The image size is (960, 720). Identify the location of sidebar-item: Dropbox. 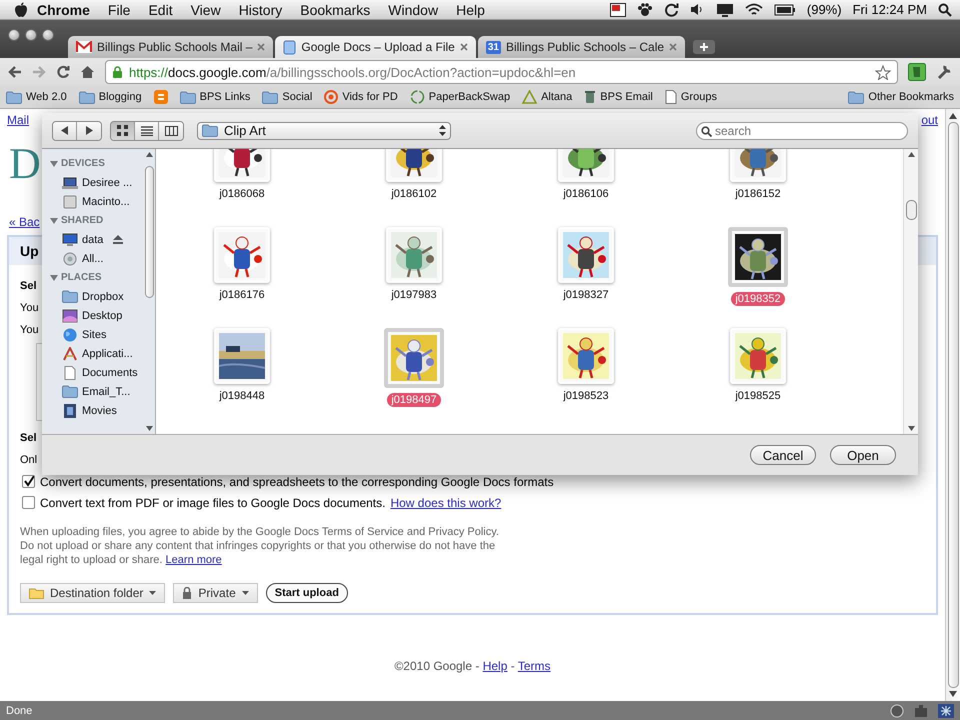
(96, 296).